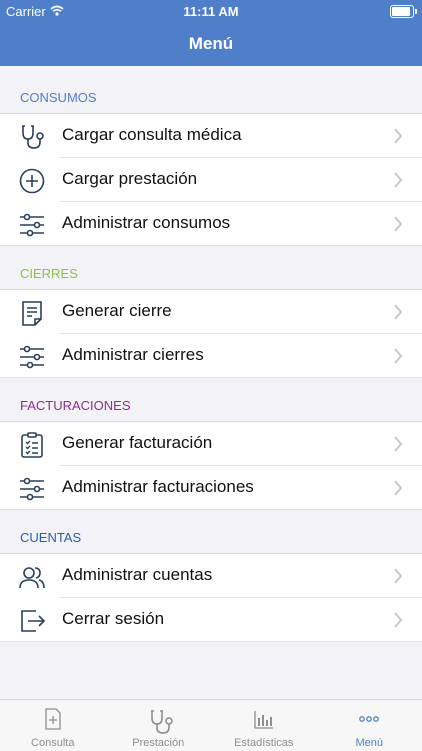  What do you see at coordinates (133, 355) in the screenshot?
I see `menu-item-label: Administrar cierres` at bounding box center [133, 355].